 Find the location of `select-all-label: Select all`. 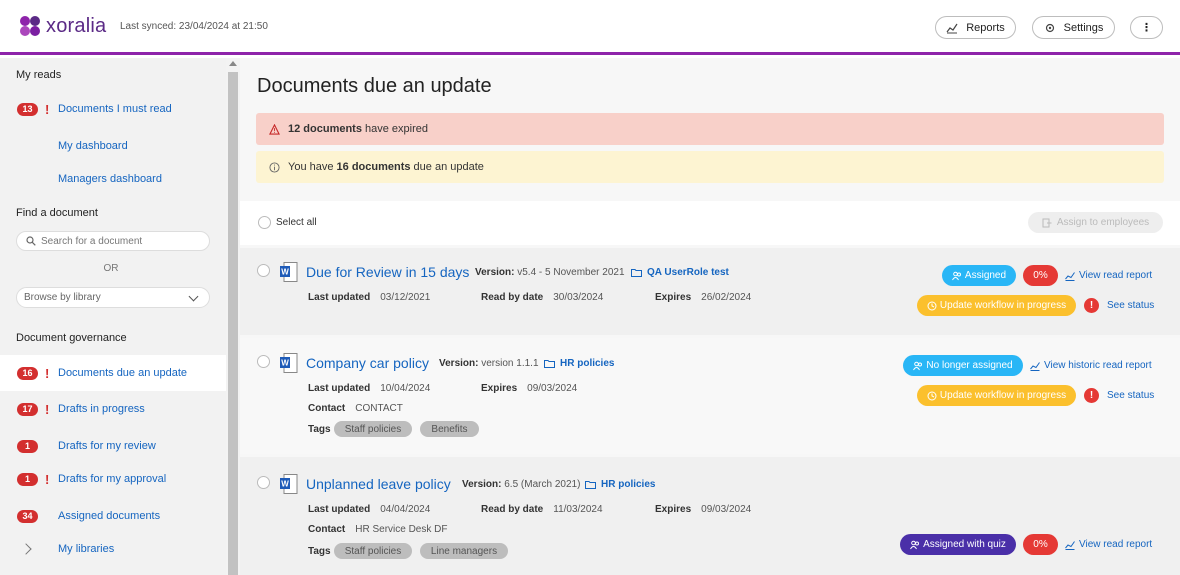

select-all-label: Select all is located at coordinates (296, 222).